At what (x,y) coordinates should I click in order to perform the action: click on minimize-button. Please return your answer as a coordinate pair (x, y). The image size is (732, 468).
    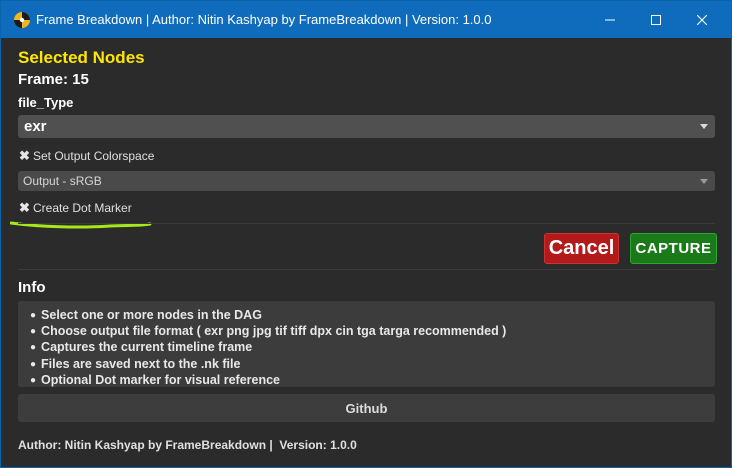
    Looking at the image, I should click on (610, 19).